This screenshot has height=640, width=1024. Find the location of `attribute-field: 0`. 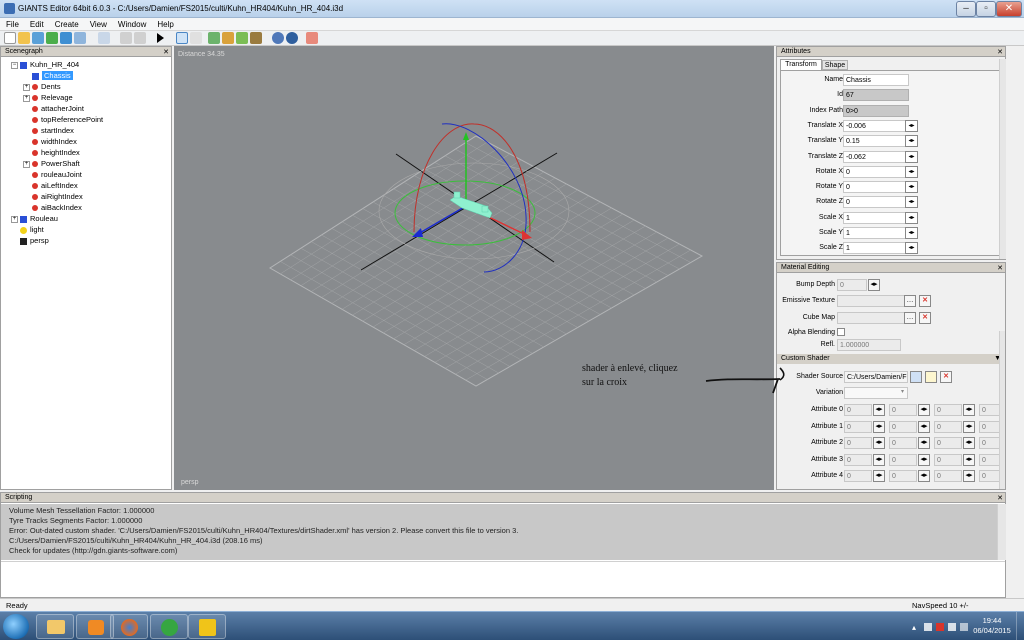

attribute-field: 0 is located at coordinates (876, 202).